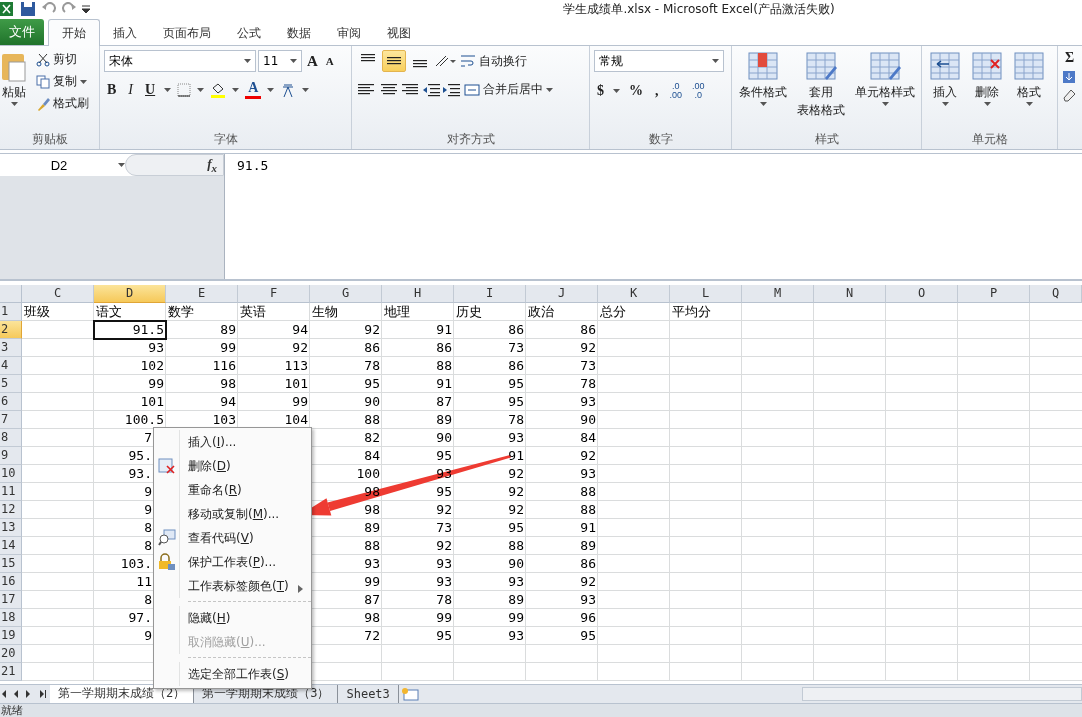 This screenshot has height=717, width=1082. I want to click on underline-button: U, so click(150, 89).